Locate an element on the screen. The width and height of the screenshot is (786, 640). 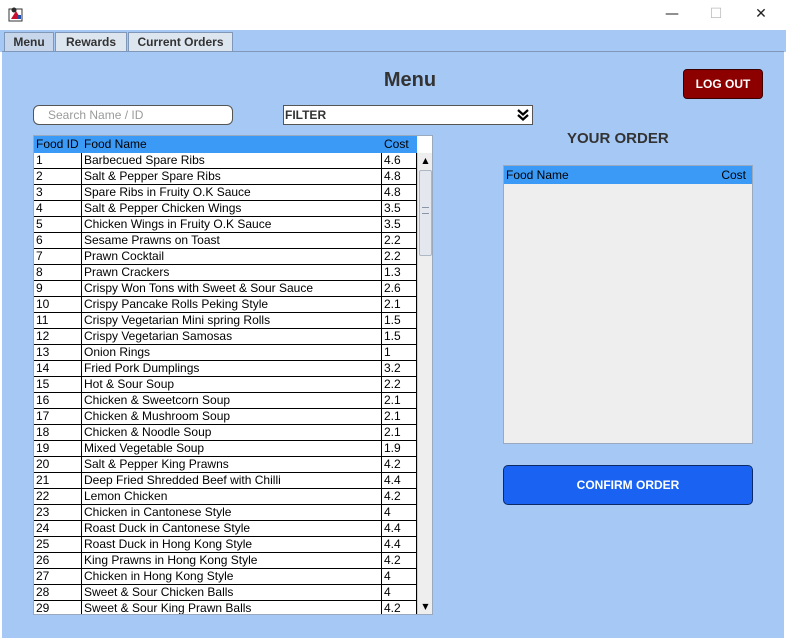
table-row: 24 Roast Duck in Cantonese Style 4.4 is located at coordinates (225, 529).